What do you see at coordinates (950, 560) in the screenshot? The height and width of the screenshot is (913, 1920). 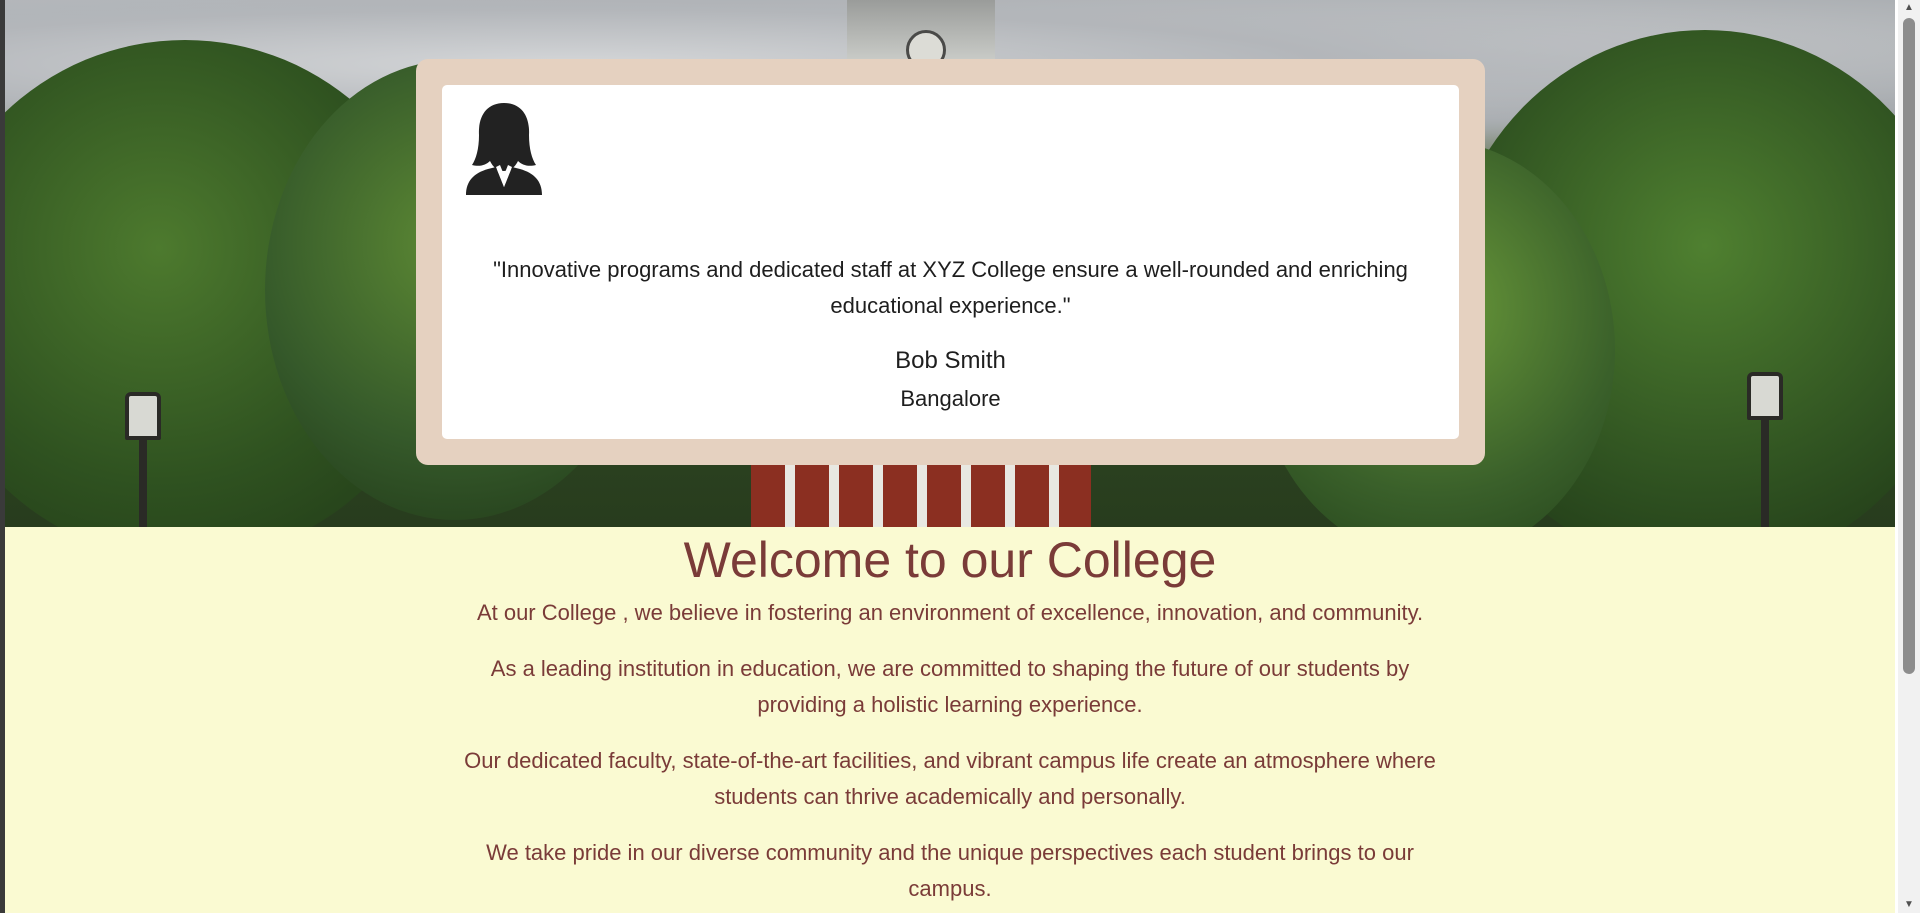 I see `welcome-title: Welcome to our College` at bounding box center [950, 560].